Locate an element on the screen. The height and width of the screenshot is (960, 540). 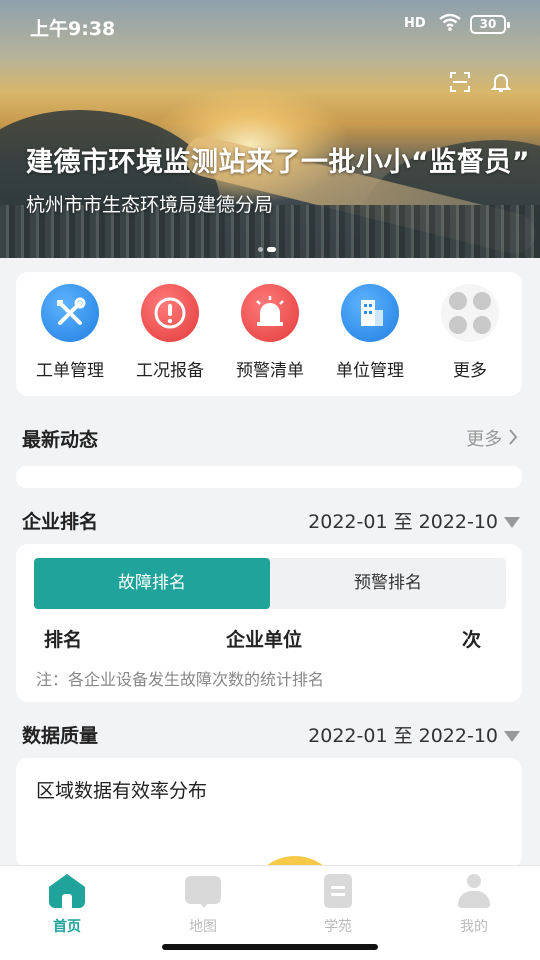
ranking-segmented-control: 故障排名 预警排名 is located at coordinates (270, 583).